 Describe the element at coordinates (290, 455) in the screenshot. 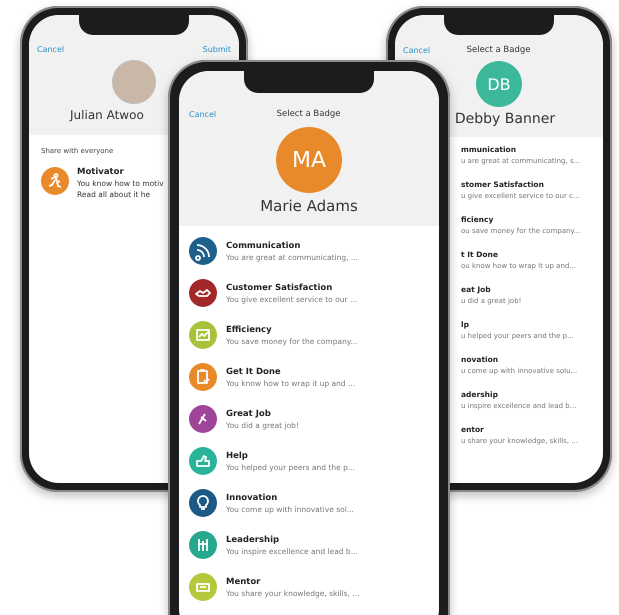

I see `badge-title: Help` at that location.